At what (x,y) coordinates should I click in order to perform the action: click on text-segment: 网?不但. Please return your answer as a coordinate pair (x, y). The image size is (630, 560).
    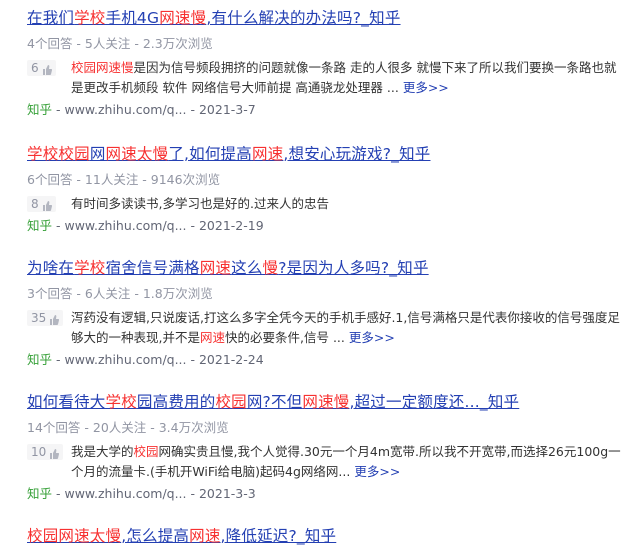
    Looking at the image, I should click on (274, 402).